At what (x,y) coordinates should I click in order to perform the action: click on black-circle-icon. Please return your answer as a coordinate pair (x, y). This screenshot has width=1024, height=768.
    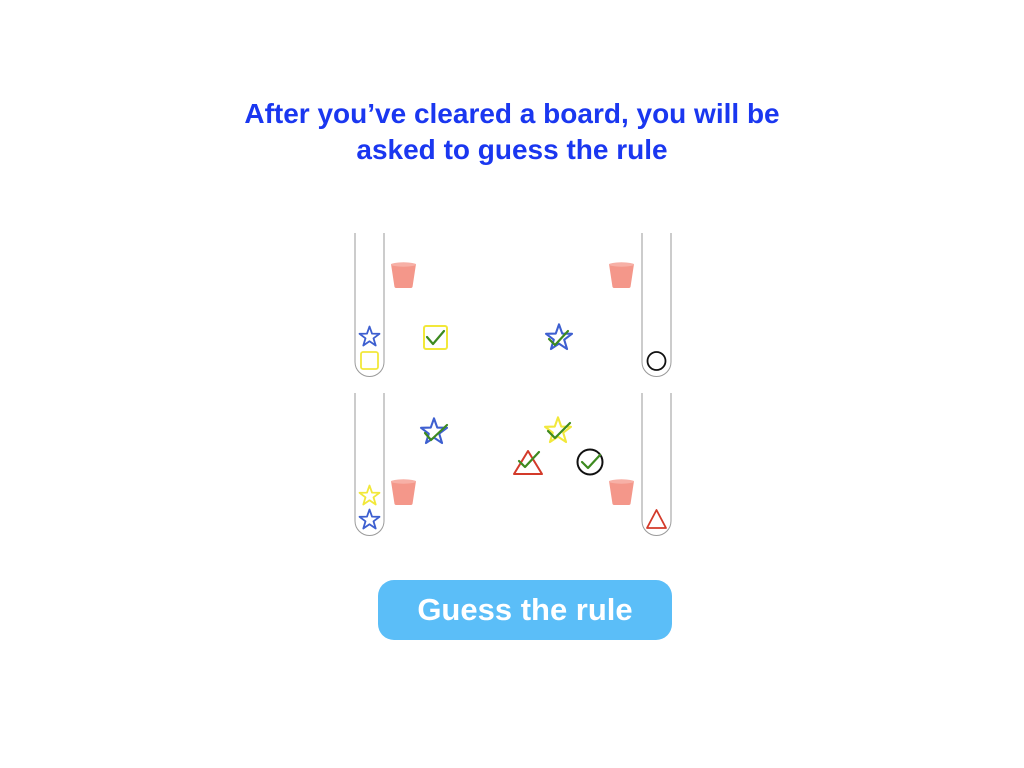
    Looking at the image, I should click on (656, 361).